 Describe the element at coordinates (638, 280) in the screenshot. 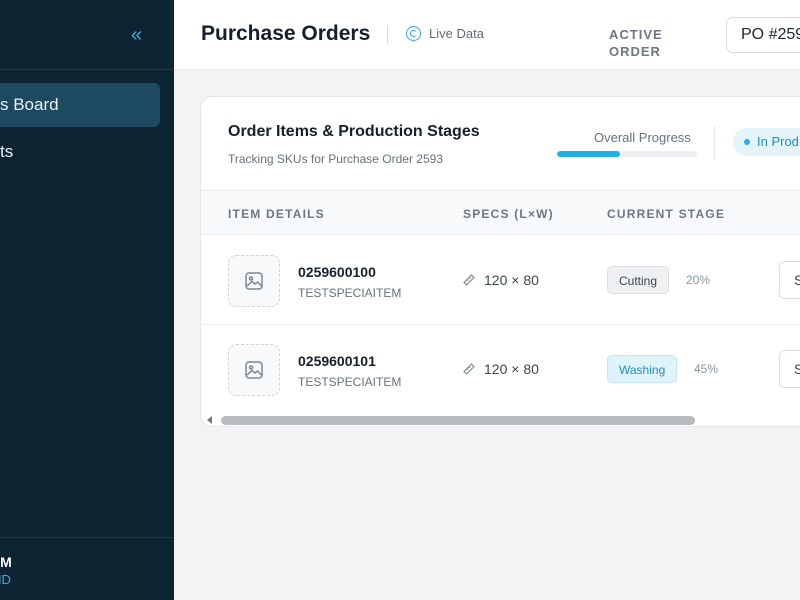

I see `stage-badge: Cutting` at that location.